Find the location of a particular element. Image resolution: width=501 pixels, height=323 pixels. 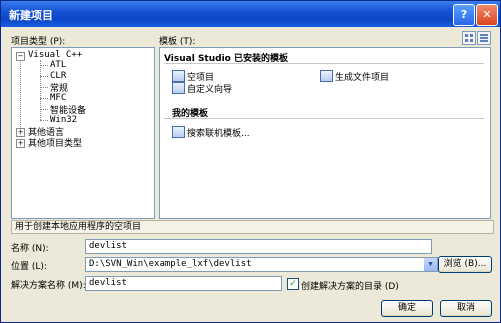

wizard-template-icon is located at coordinates (178, 88).